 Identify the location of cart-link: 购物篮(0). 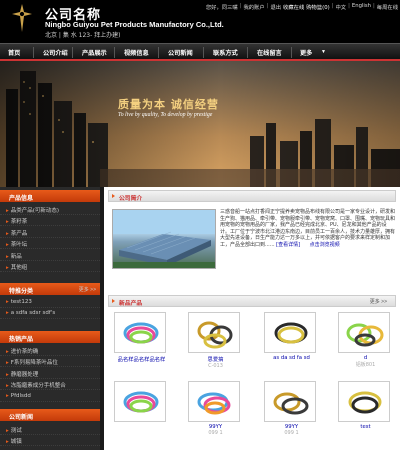
(317, 7).